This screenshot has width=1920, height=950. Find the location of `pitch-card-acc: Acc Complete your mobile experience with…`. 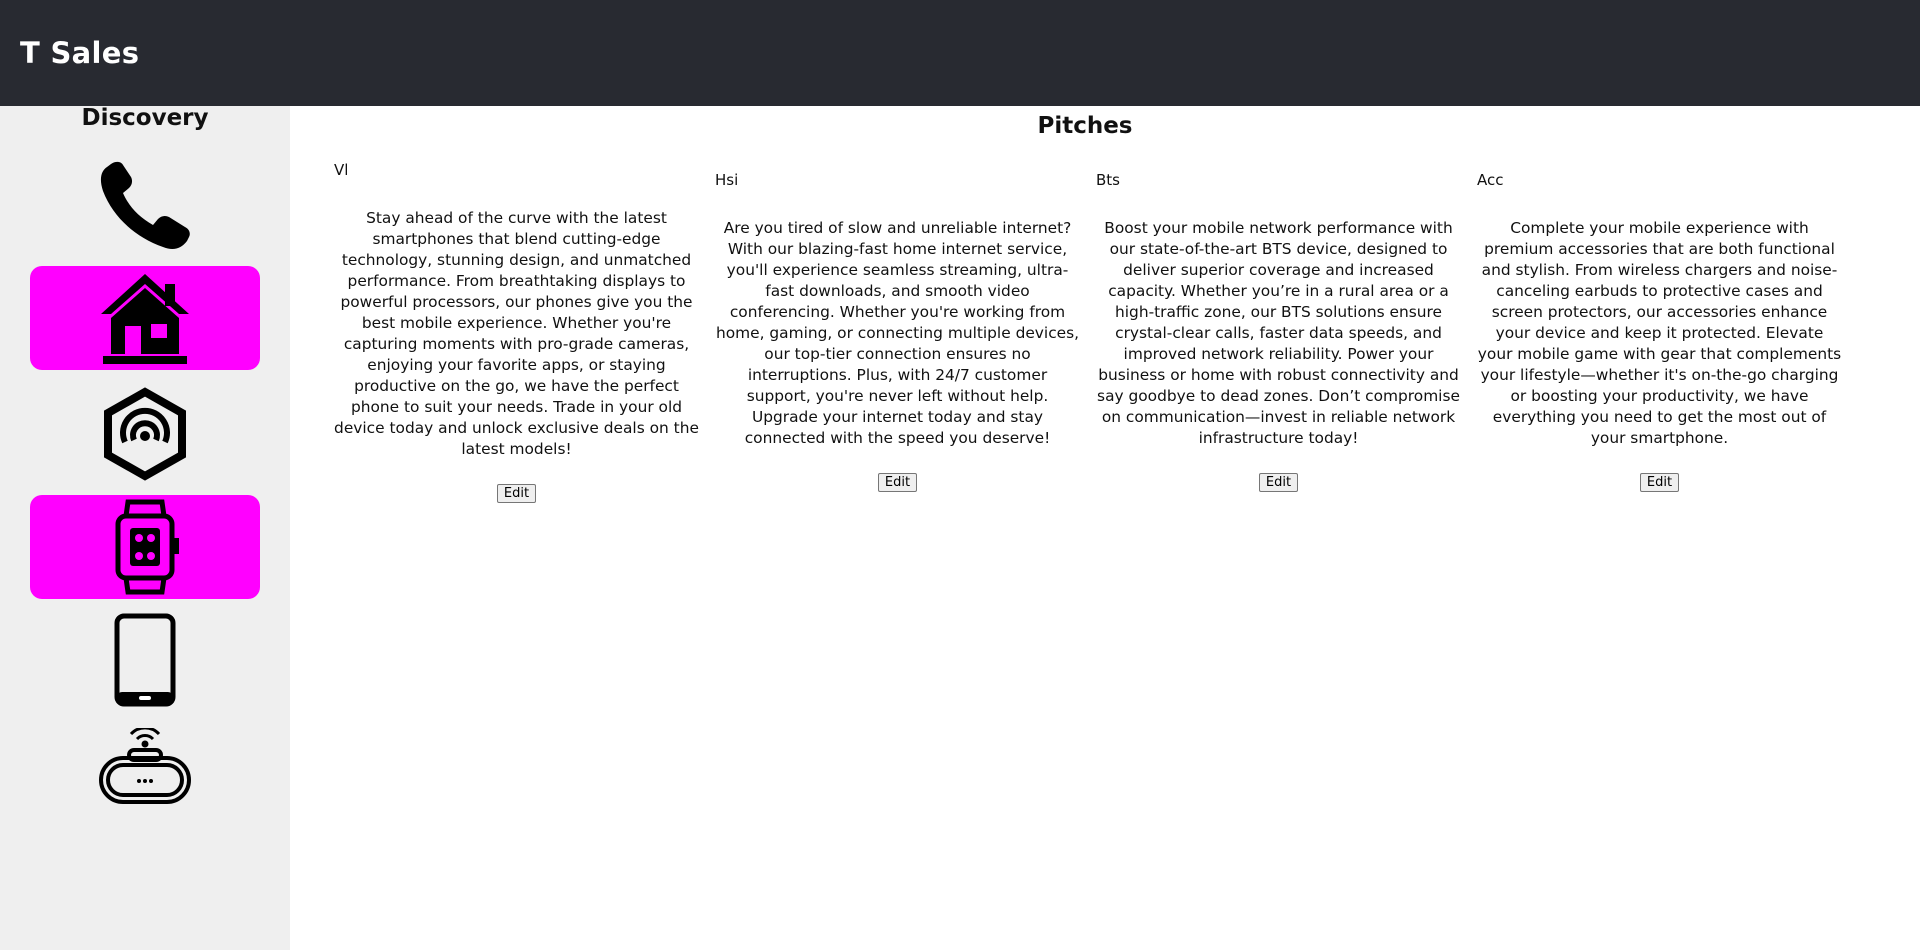

pitch-card-acc: Acc Complete your mobile experience with… is located at coordinates (1659, 331).